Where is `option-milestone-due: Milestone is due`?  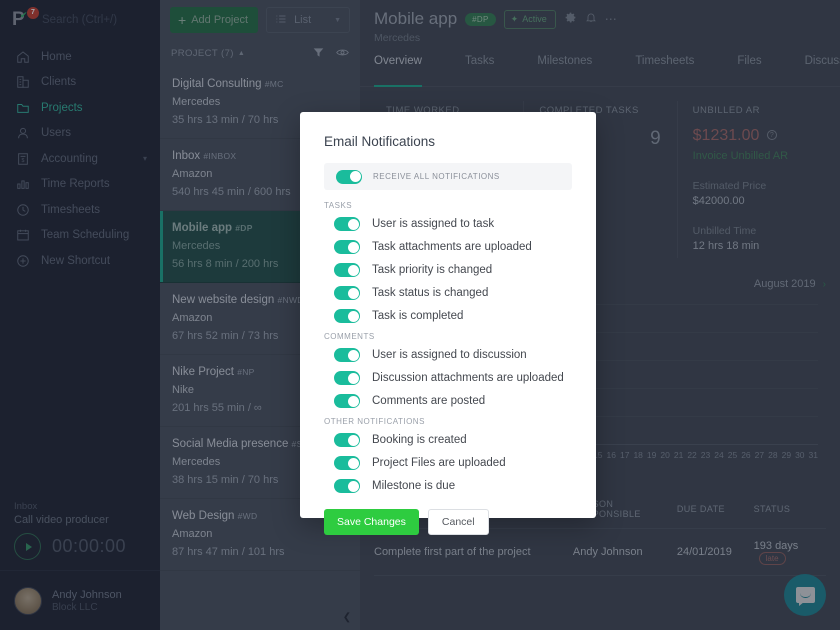
option-milestone-due: Milestone is due is located at coordinates (448, 486).